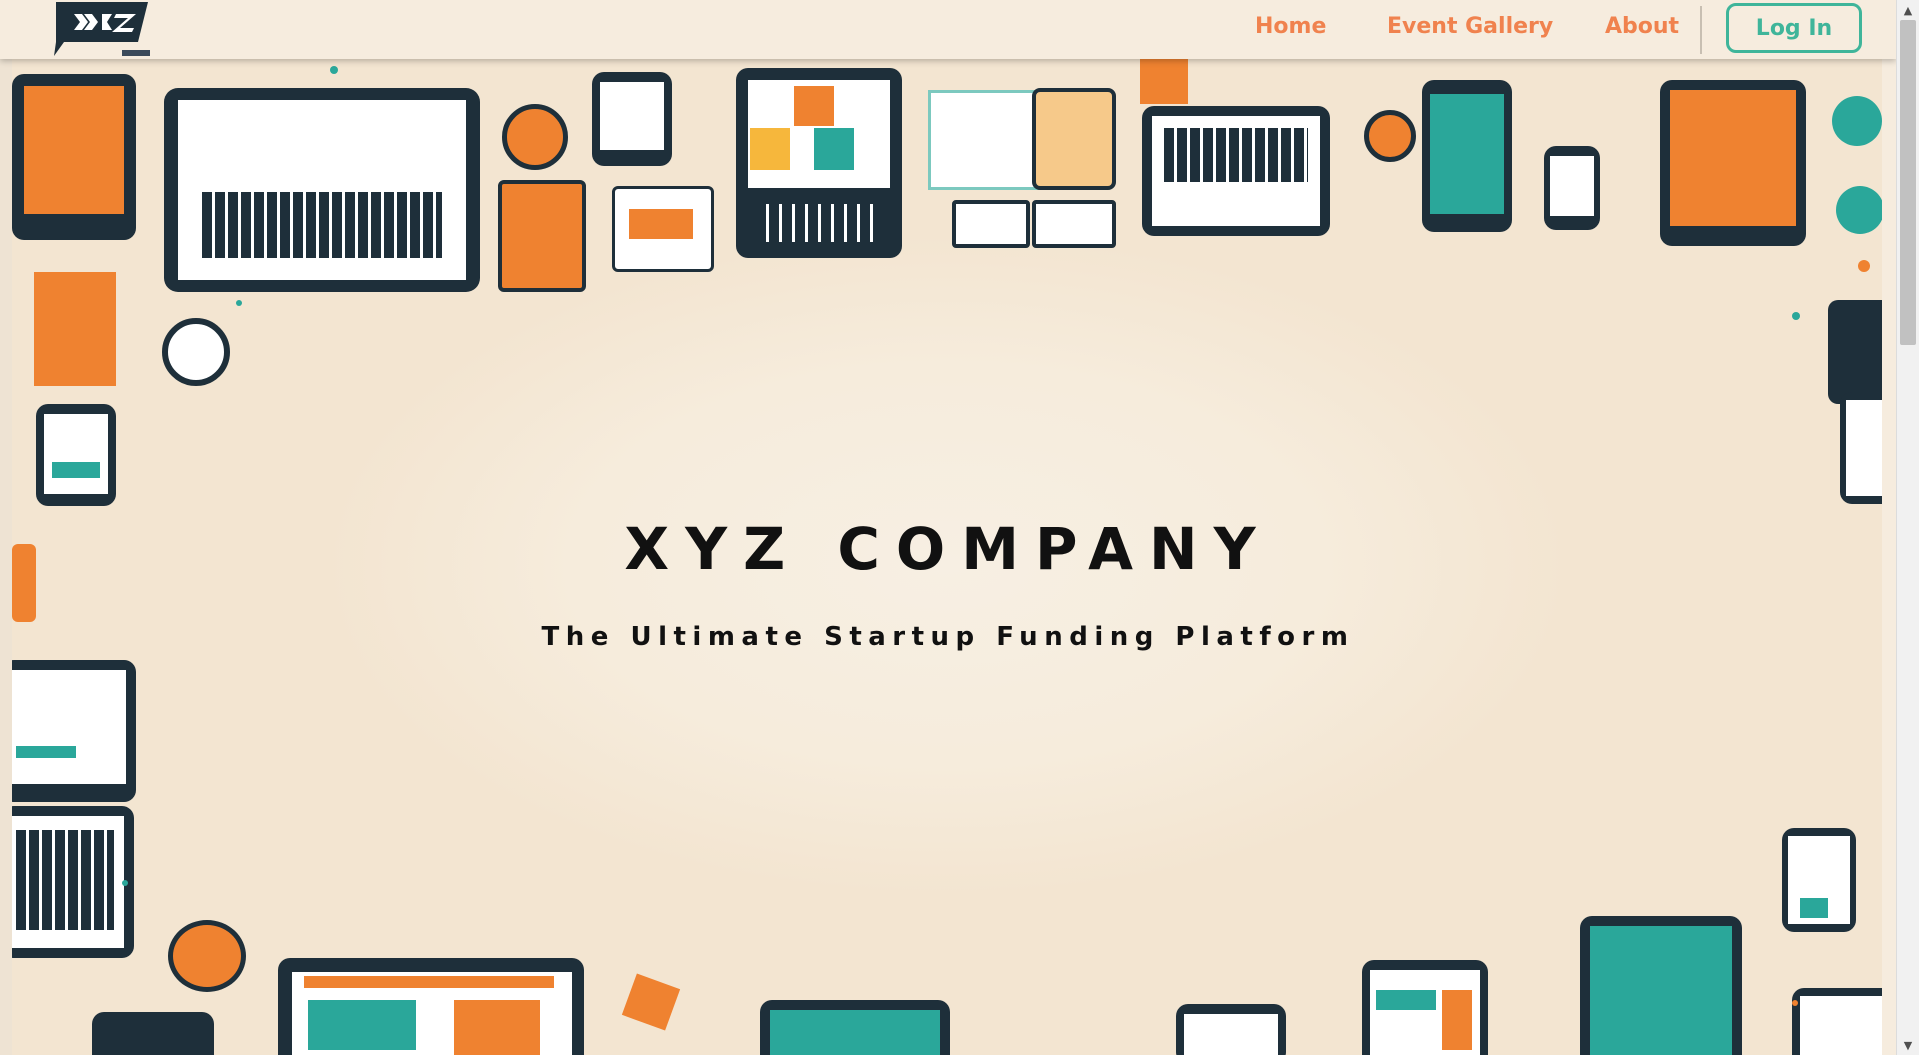  I want to click on nav-event-gallery: Event Gallery, so click(1470, 26).